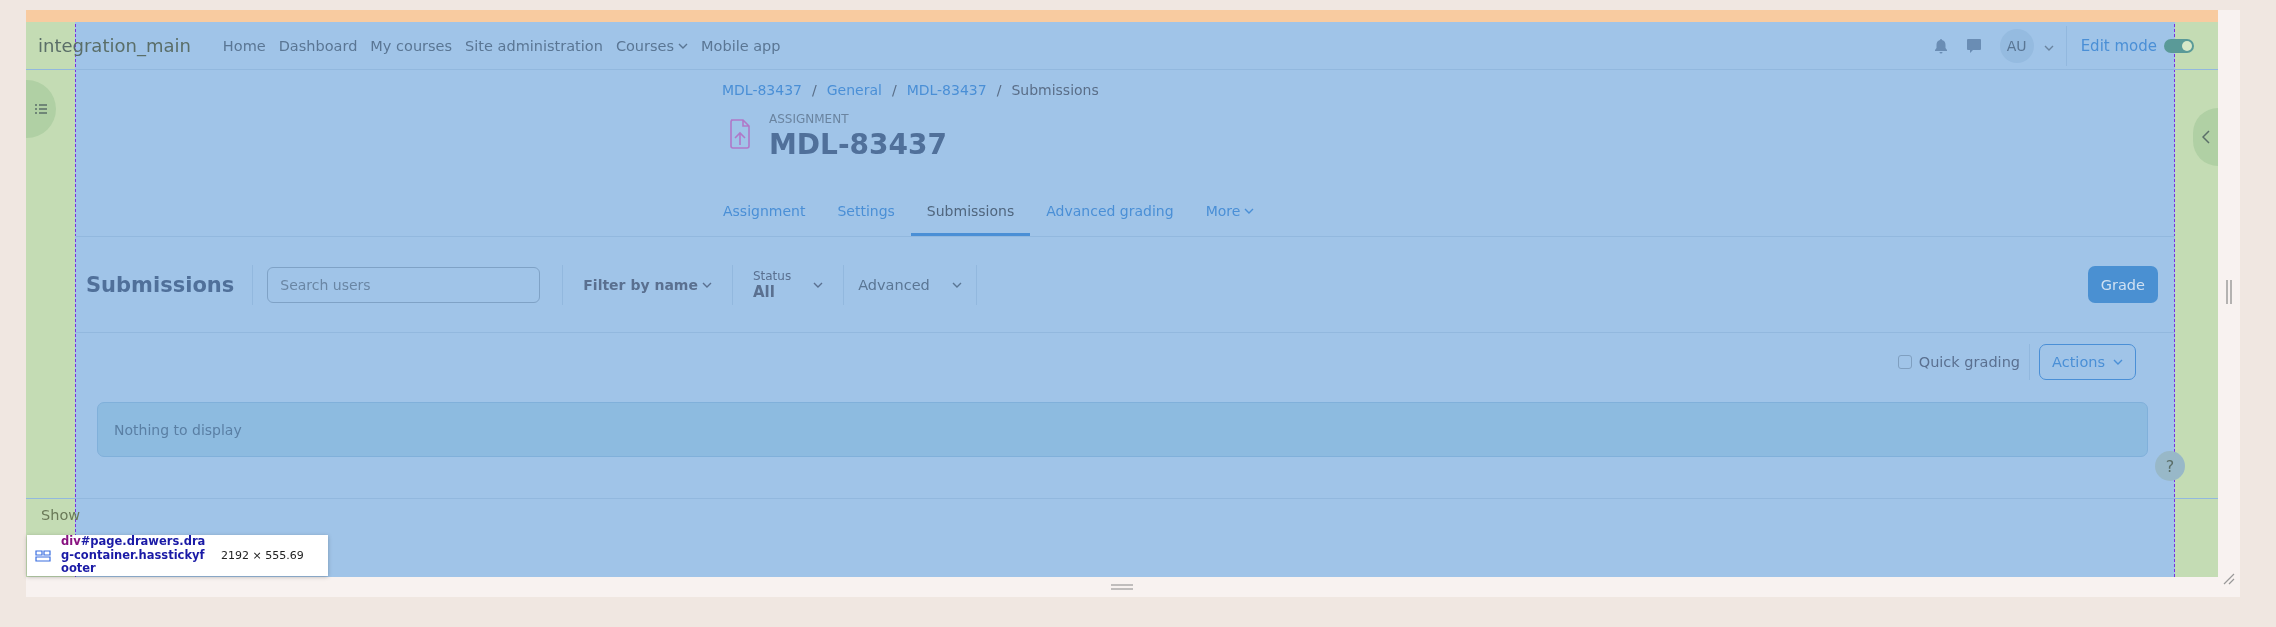 The image size is (2276, 627). I want to click on user-menu-caret-icon, so click(2048, 48).